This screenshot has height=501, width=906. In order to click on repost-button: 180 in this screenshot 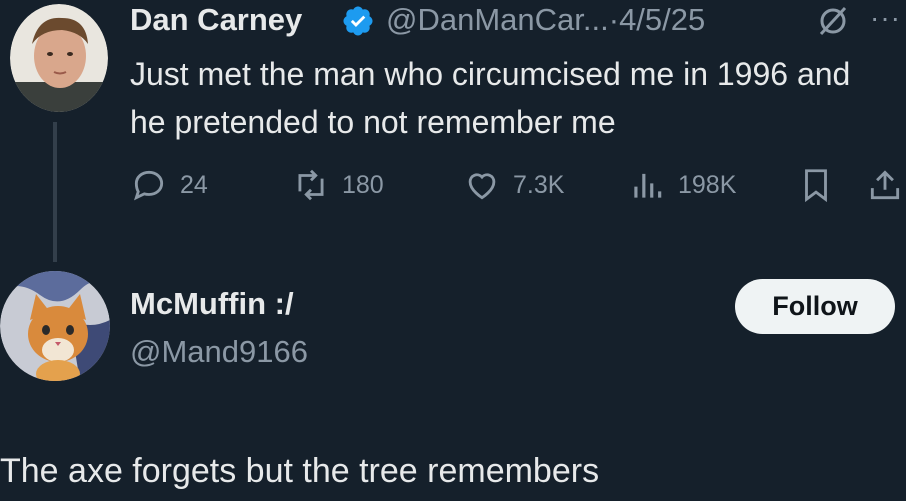, I will do `click(338, 185)`.